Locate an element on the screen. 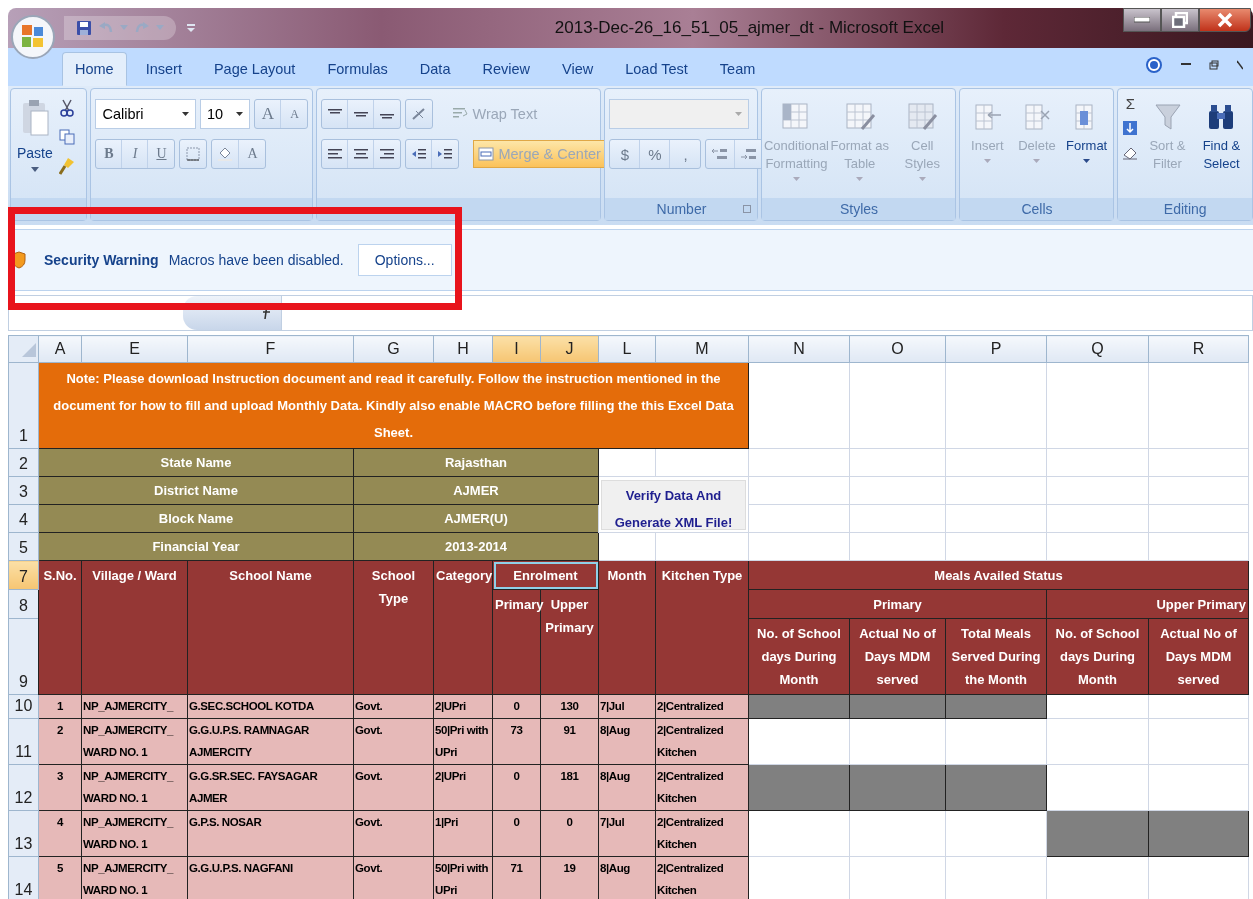 This screenshot has height=899, width=1253. shrink-font-button: A is located at coordinates (294, 114).